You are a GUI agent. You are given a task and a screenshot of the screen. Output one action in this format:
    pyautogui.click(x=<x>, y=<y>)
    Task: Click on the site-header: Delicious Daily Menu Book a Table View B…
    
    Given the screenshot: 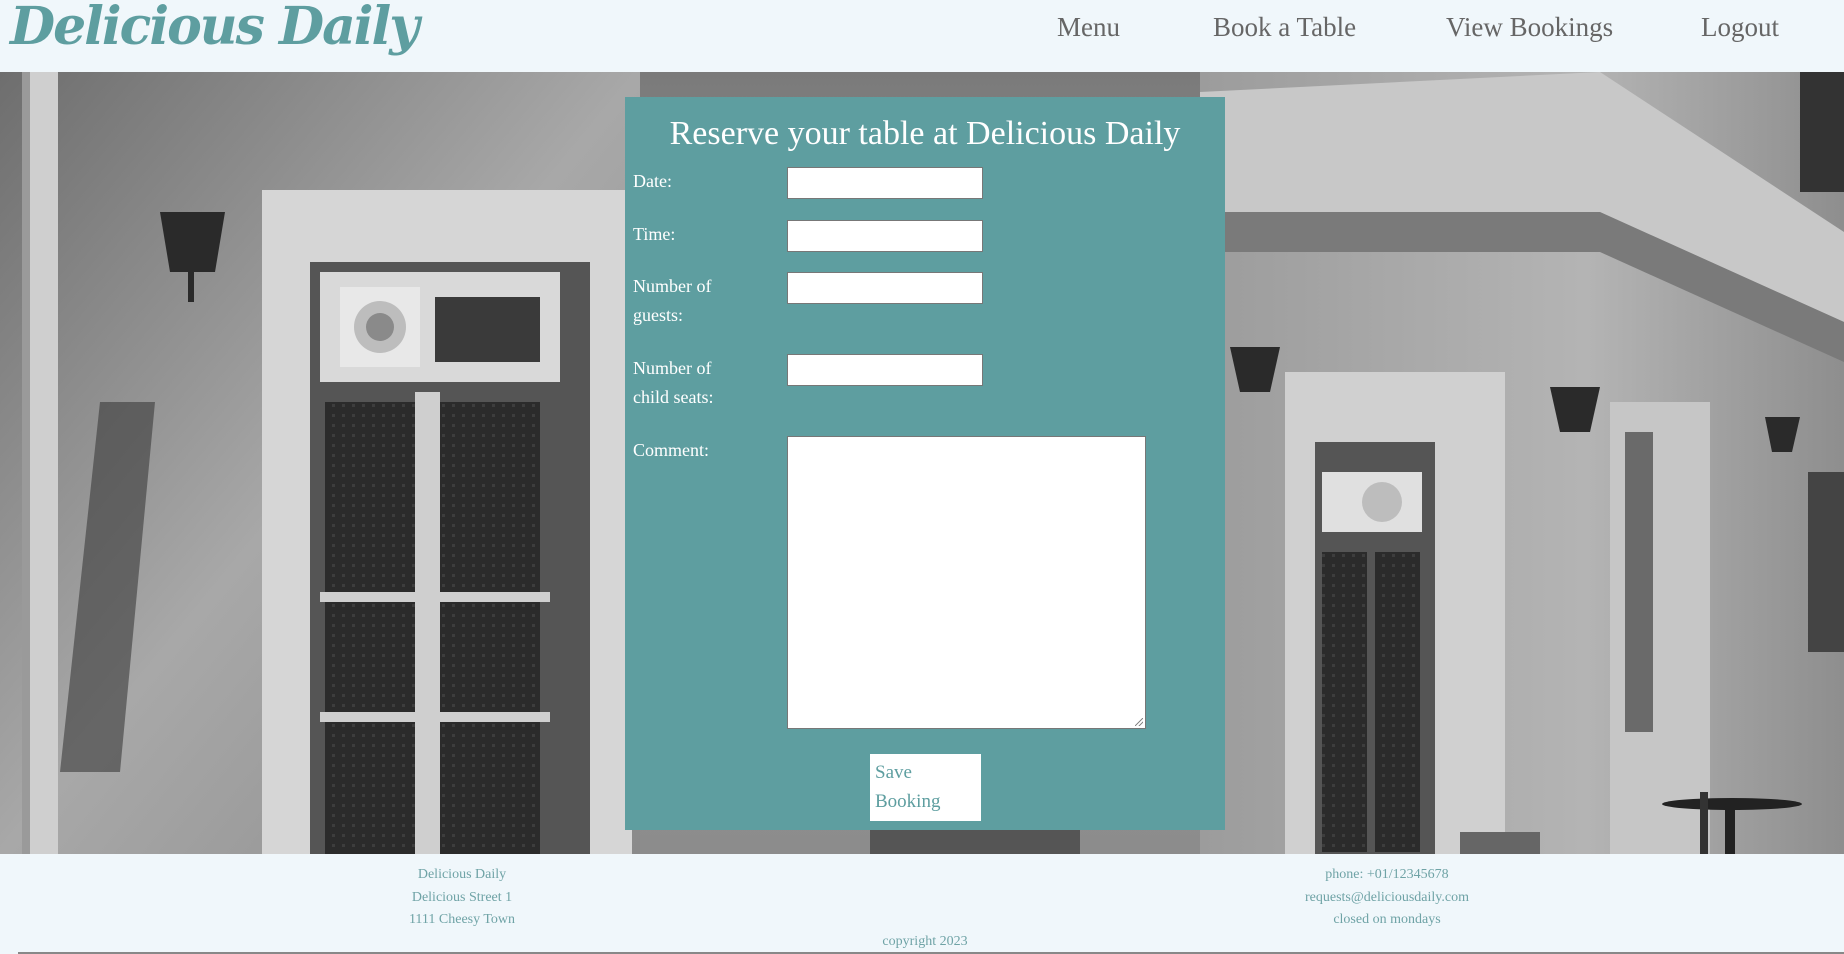 What is the action you would take?
    pyautogui.click(x=922, y=36)
    